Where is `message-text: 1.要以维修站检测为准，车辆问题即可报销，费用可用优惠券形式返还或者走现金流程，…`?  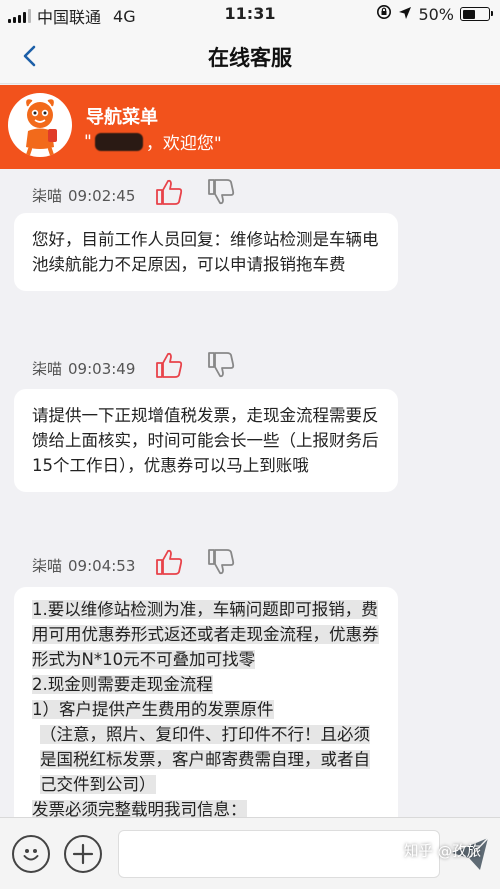 message-text: 1.要以维修站检测为准，车辆问题即可报销，费用可用优惠券形式返还或者走现金流程，… is located at coordinates (206, 634).